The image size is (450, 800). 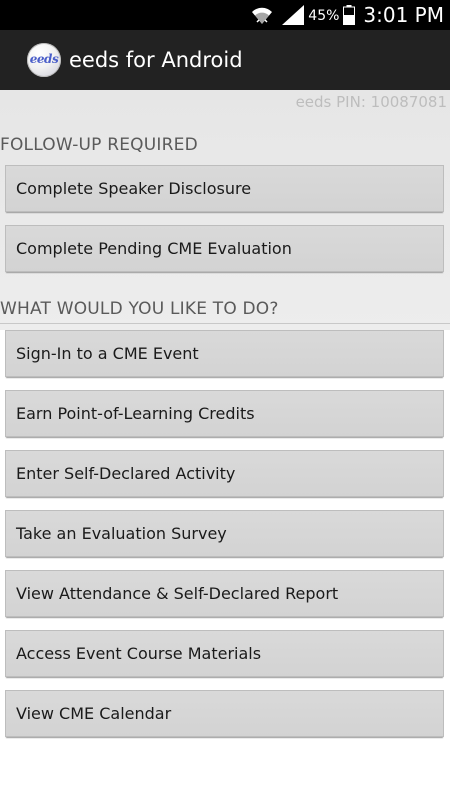 What do you see at coordinates (224, 188) in the screenshot?
I see `complete-speaker-disclosure-button: Complete Speaker Disclosure` at bounding box center [224, 188].